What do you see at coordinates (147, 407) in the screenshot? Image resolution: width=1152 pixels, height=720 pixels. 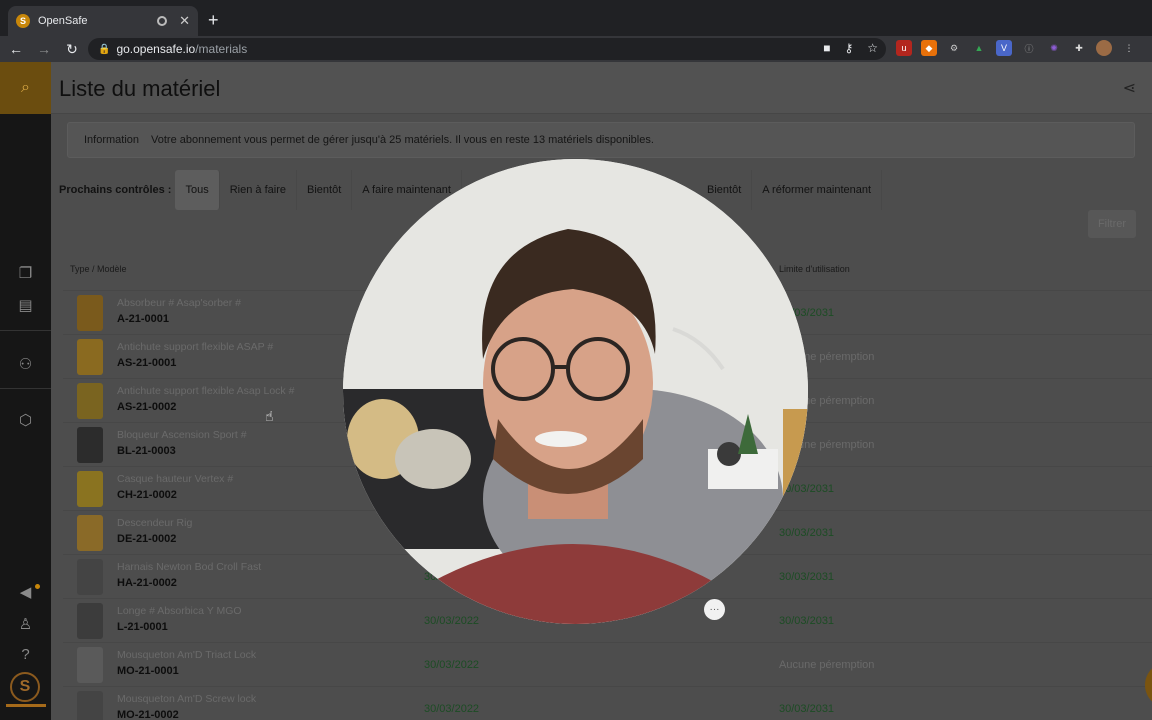 I see `material-code: AS-21-0002` at bounding box center [147, 407].